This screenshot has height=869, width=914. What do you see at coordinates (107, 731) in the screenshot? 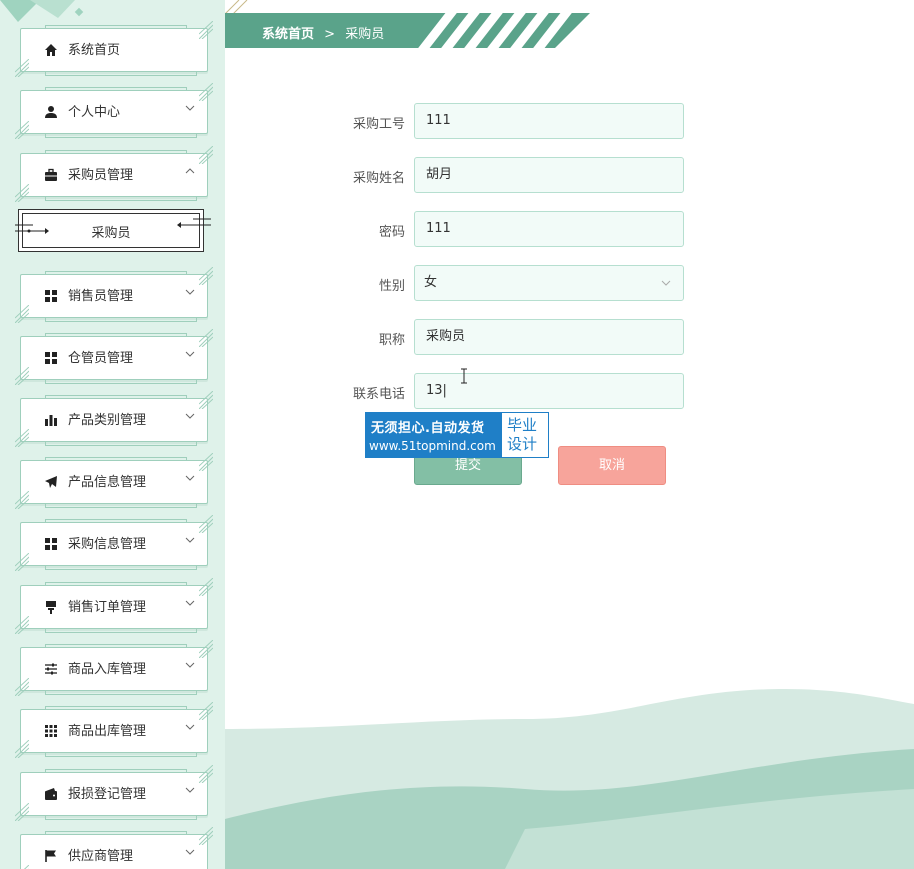
I see `sidebar-item-label: 商品出库管理` at bounding box center [107, 731].